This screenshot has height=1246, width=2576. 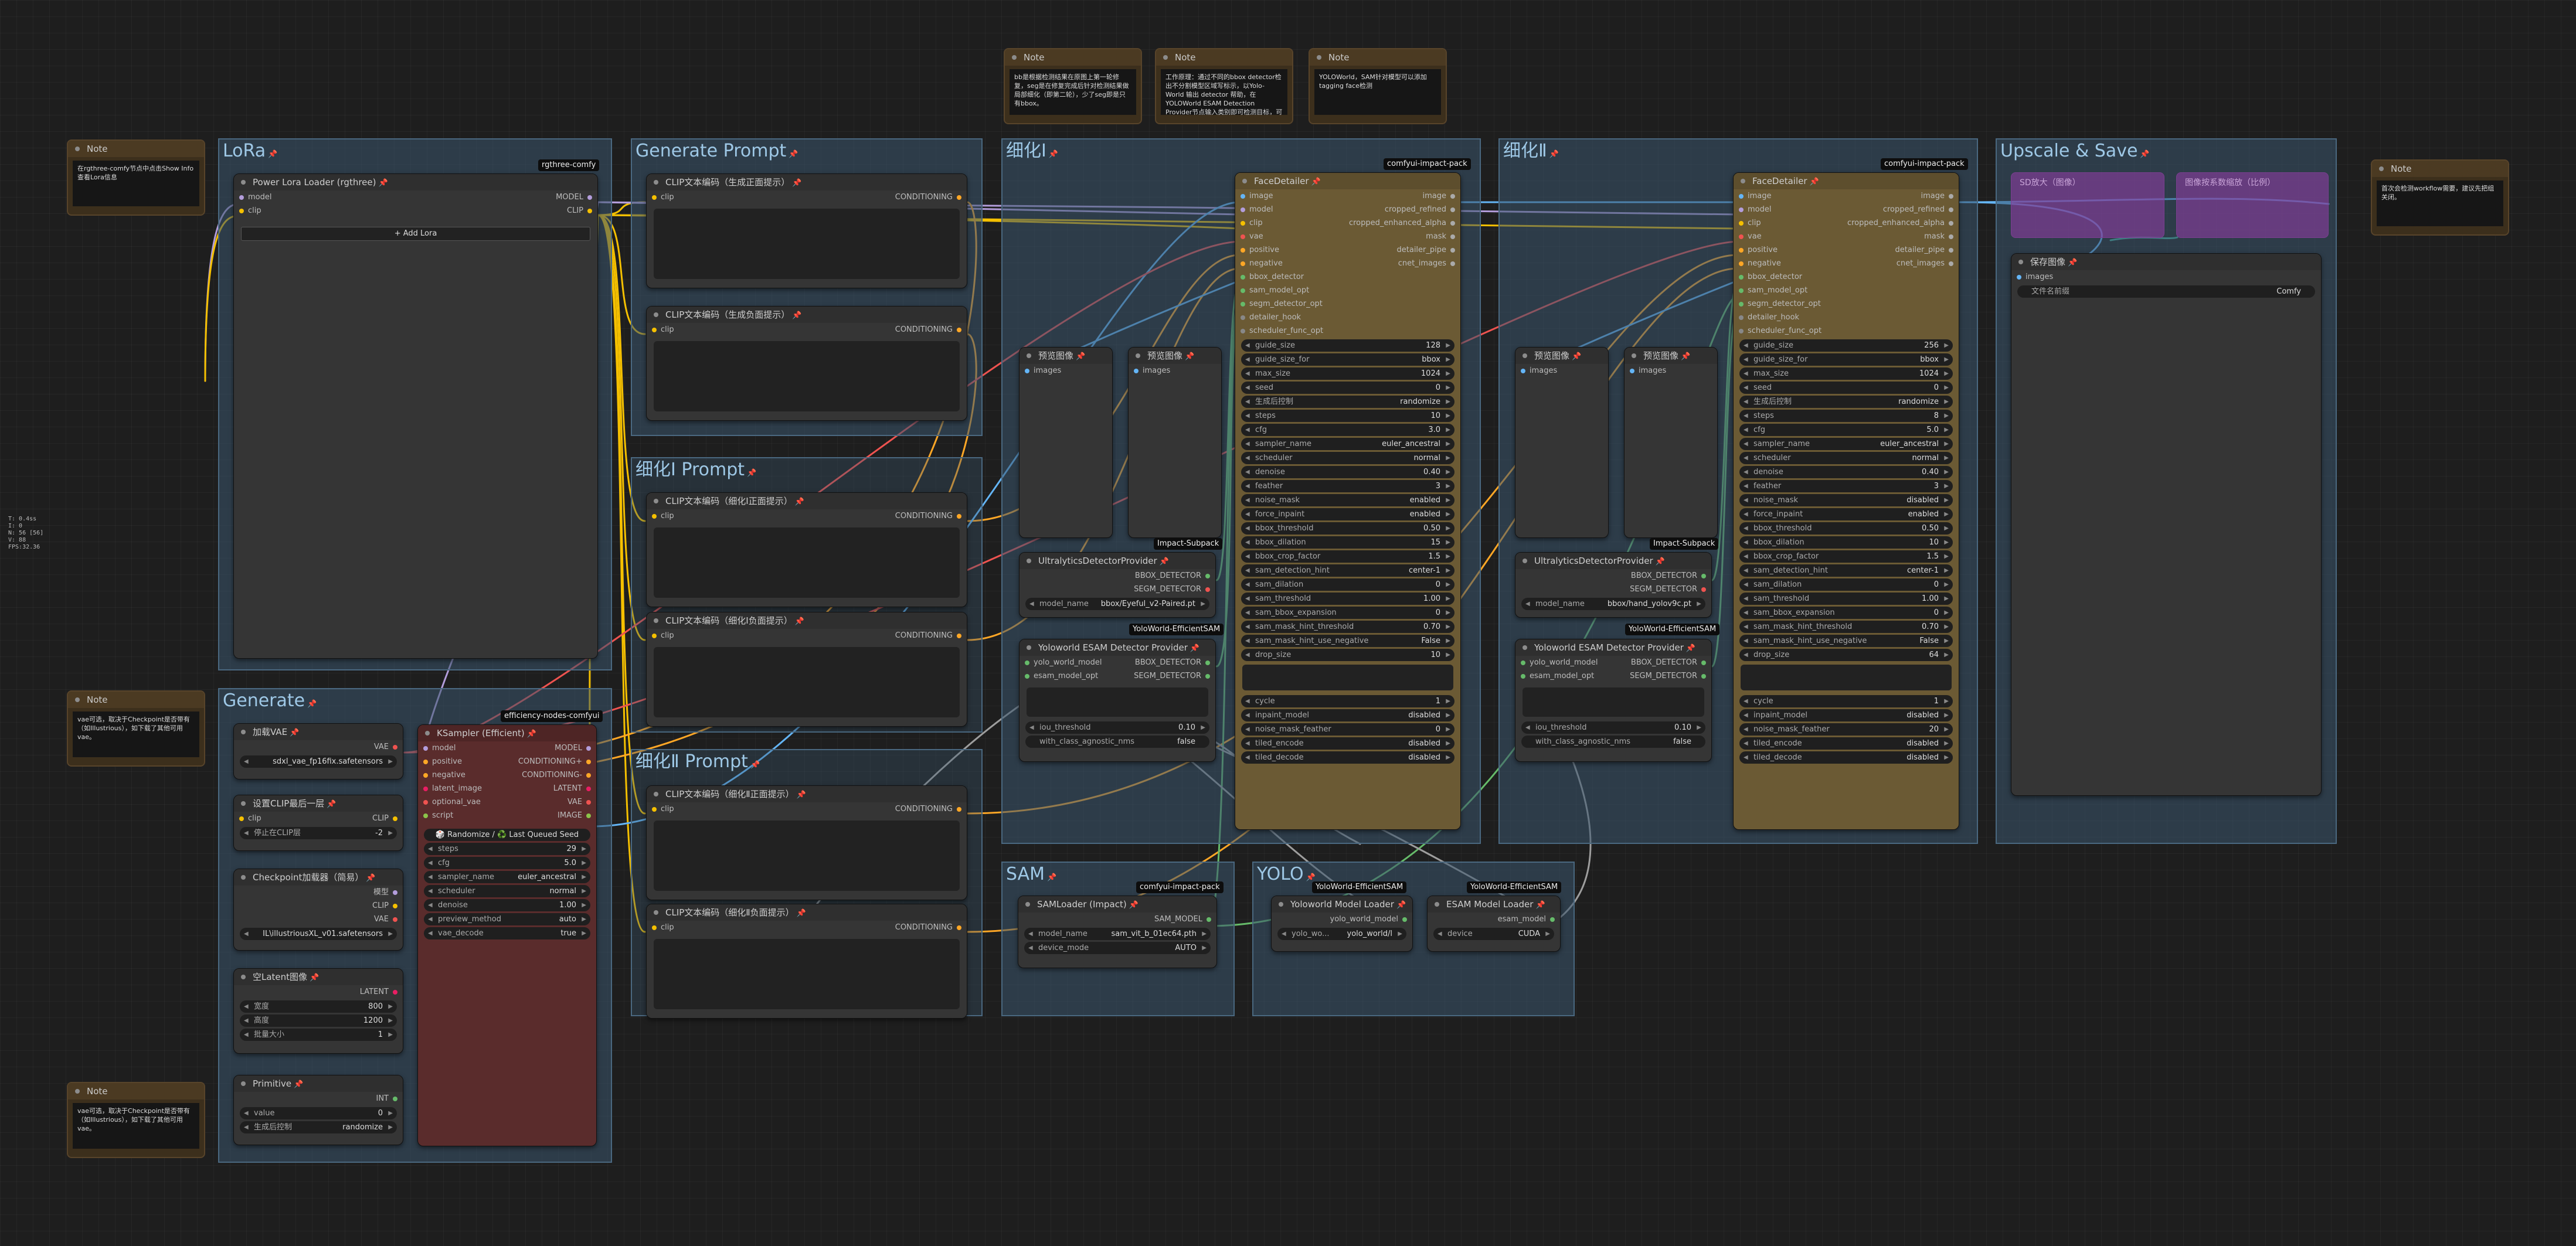 I want to click on face-detailer-widget: noise_maskenabled, so click(x=1348, y=500).